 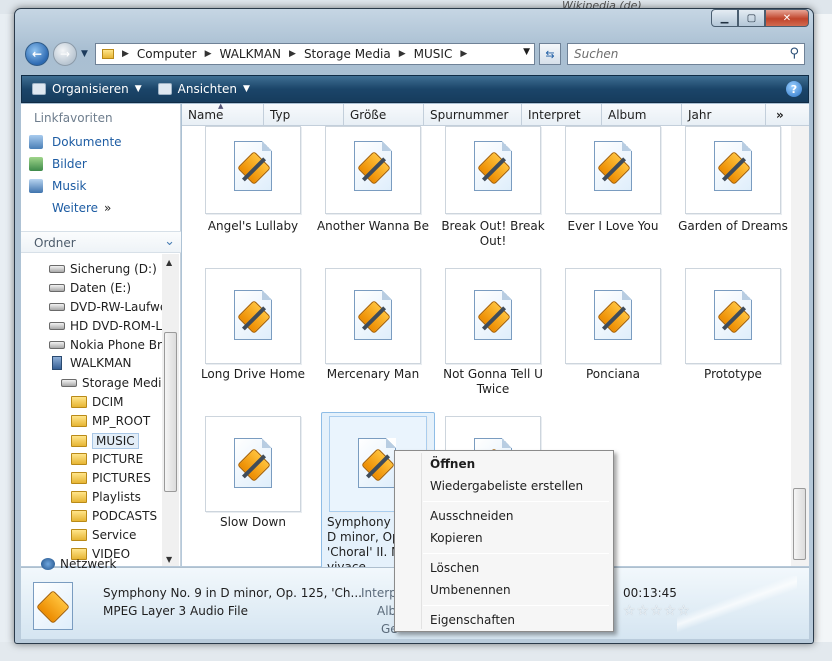 I want to click on maximize-button: ▢, so click(x=751, y=18).